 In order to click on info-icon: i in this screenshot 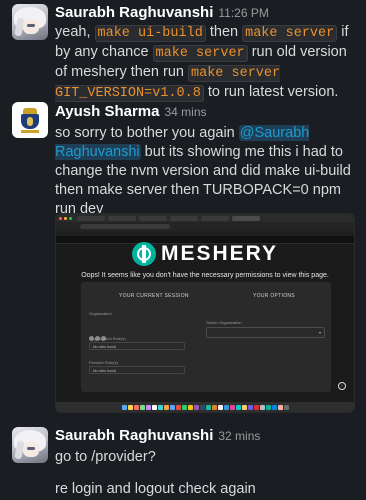, I will do `click(342, 386)`.